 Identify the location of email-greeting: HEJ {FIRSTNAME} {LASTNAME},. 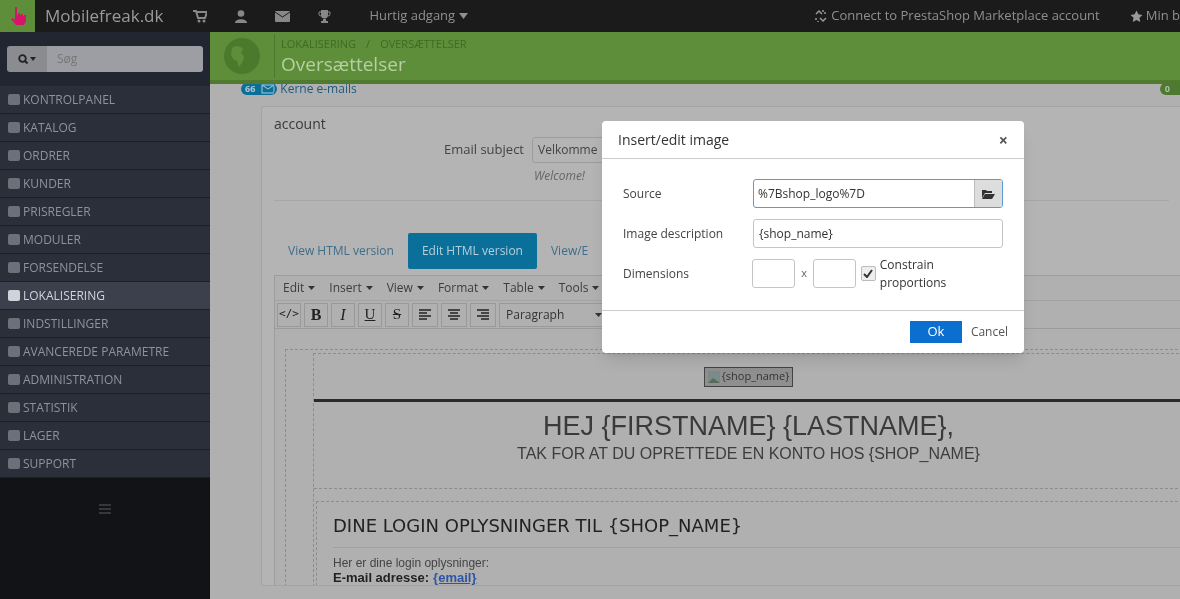
(748, 426).